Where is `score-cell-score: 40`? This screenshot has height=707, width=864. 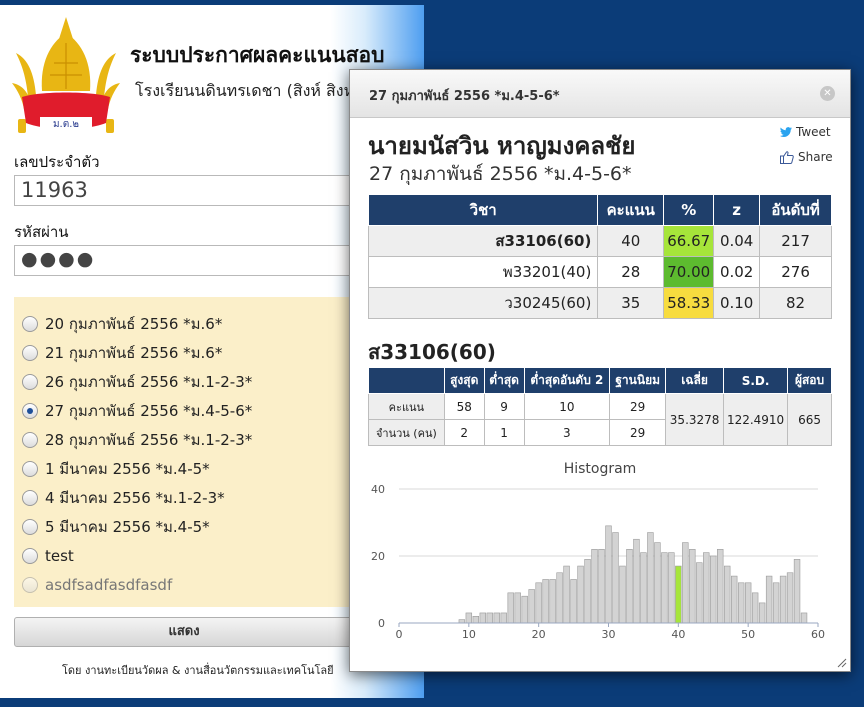 score-cell-score: 40 is located at coordinates (631, 241).